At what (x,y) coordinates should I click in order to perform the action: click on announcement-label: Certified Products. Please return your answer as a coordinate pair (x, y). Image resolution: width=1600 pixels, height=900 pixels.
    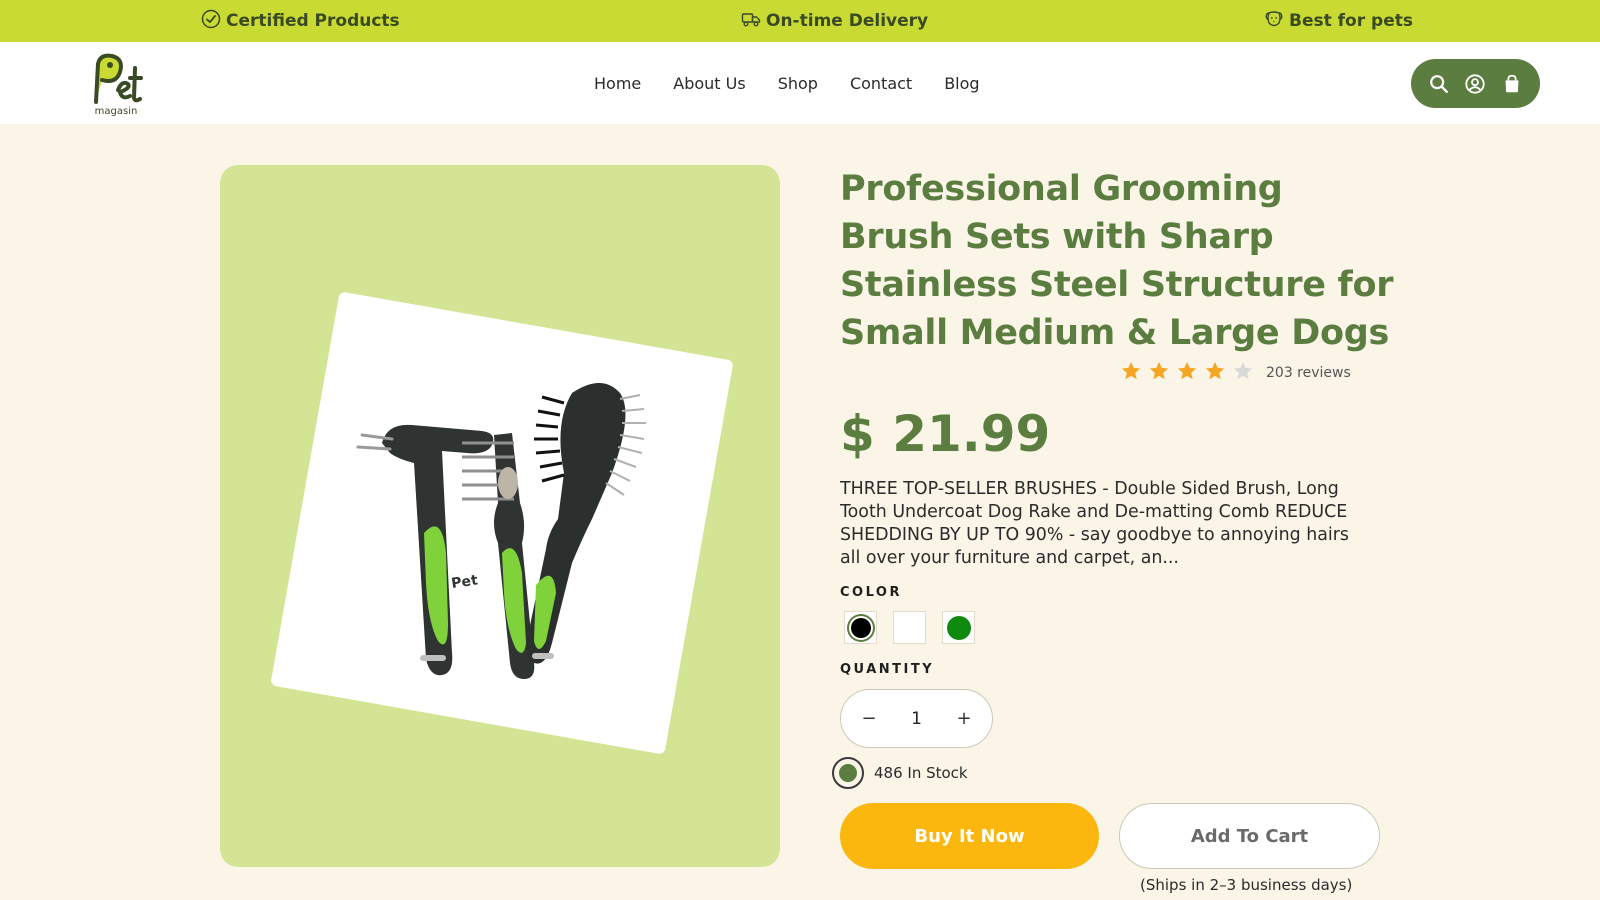
    Looking at the image, I should click on (313, 21).